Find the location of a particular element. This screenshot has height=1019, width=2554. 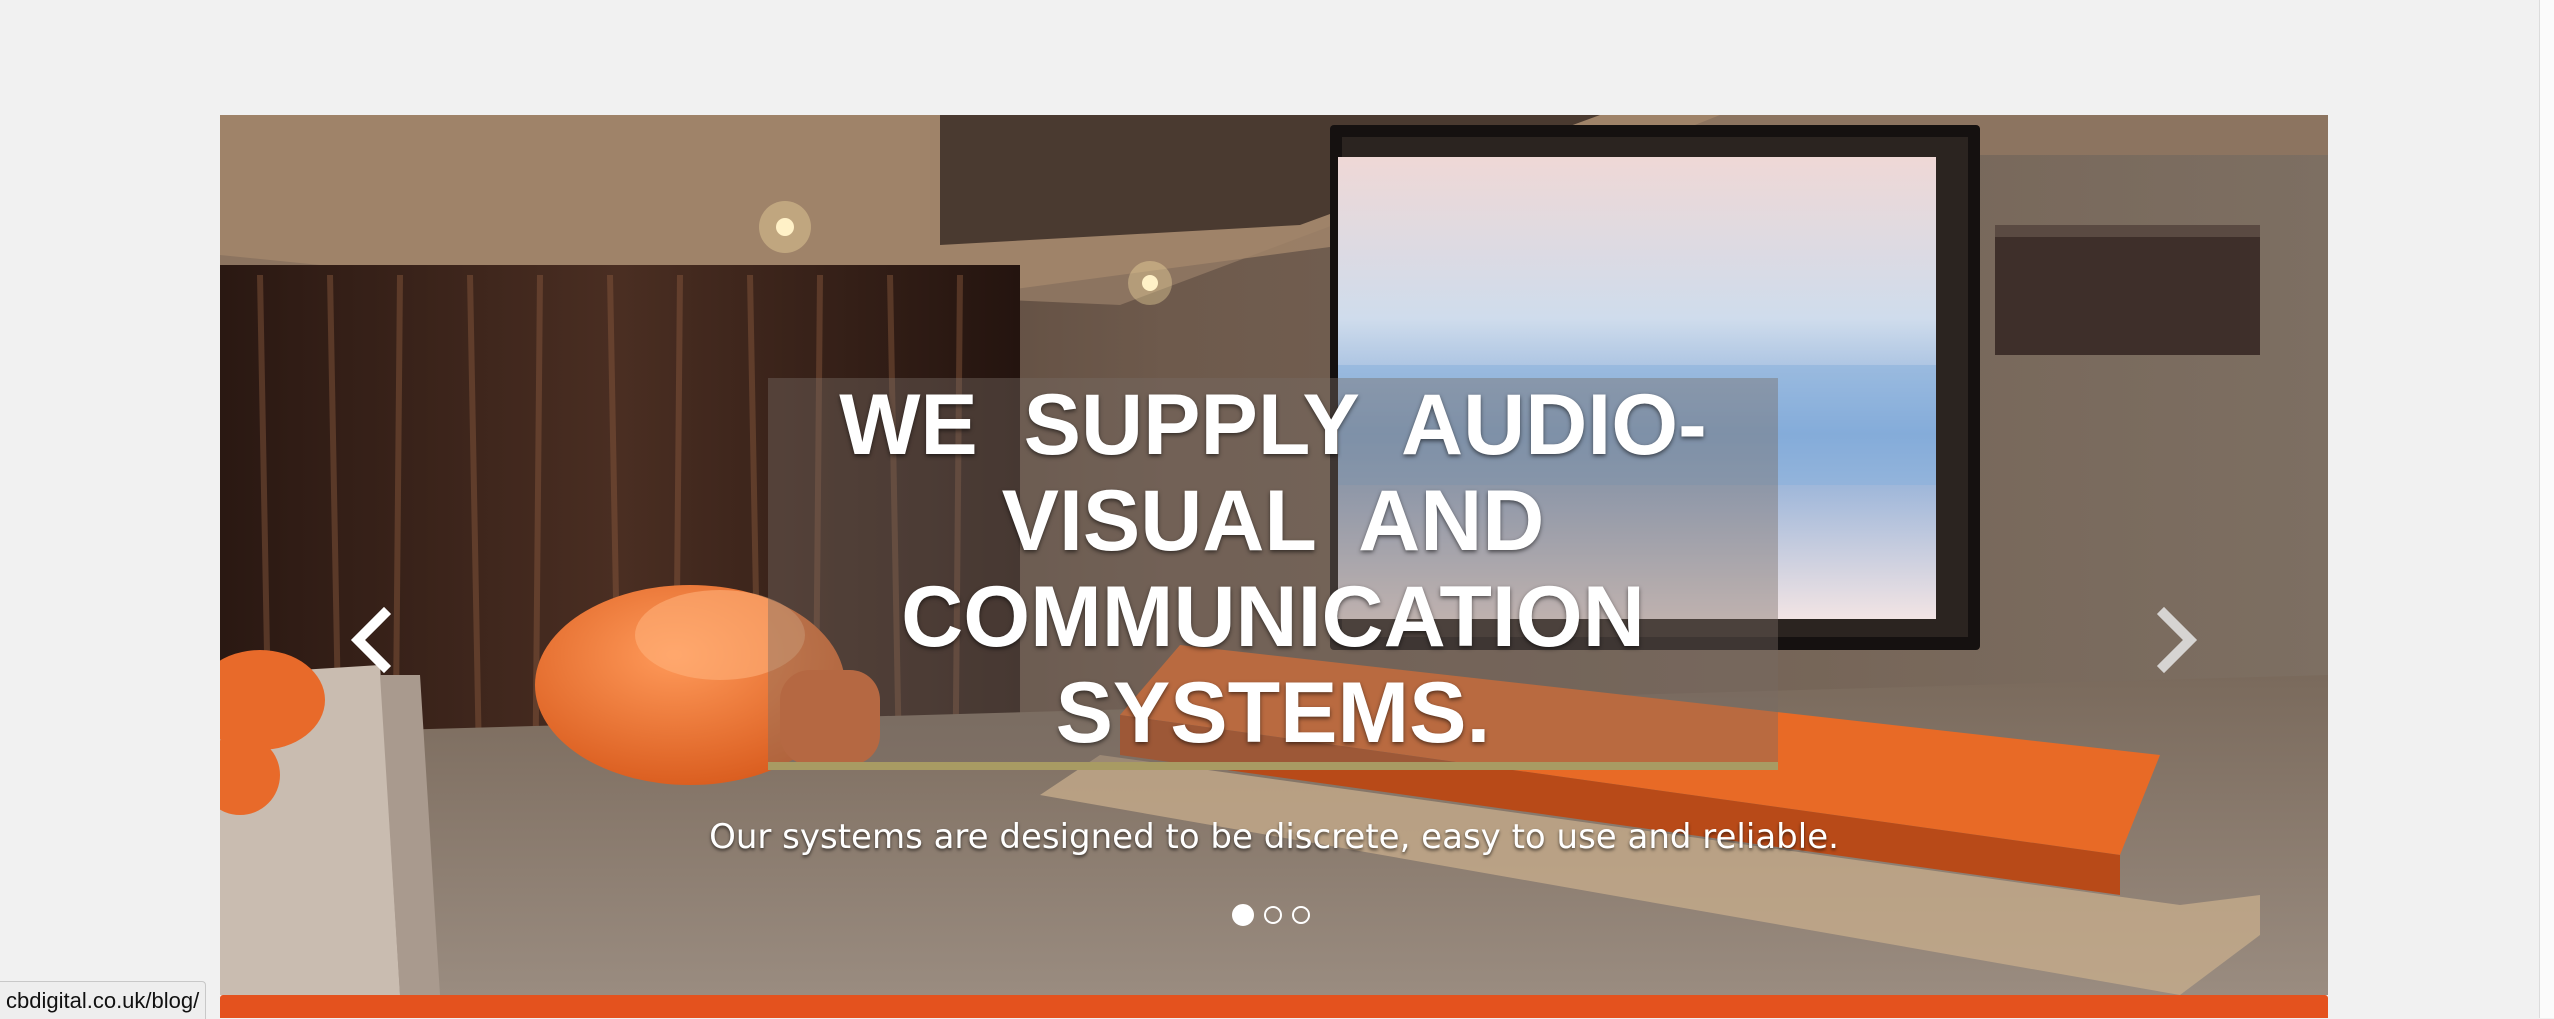

carousel-indicators is located at coordinates (1277, 917).